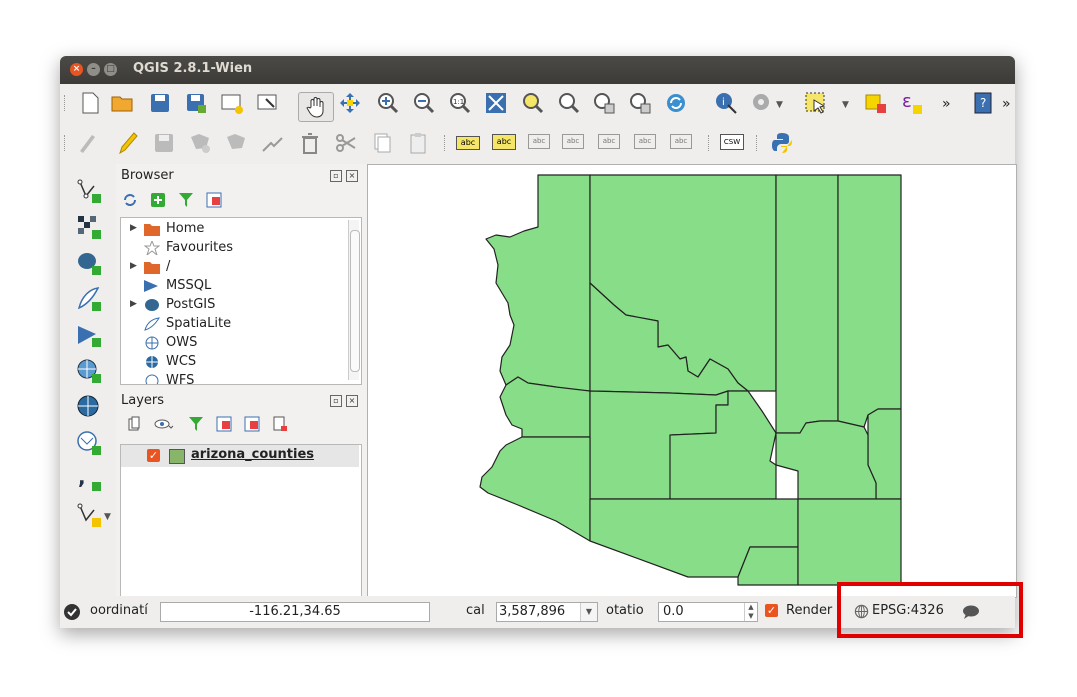 This screenshot has height=697, width=1077. What do you see at coordinates (89, 335) in the screenshot?
I see `add-mssql-layer-icon` at bounding box center [89, 335].